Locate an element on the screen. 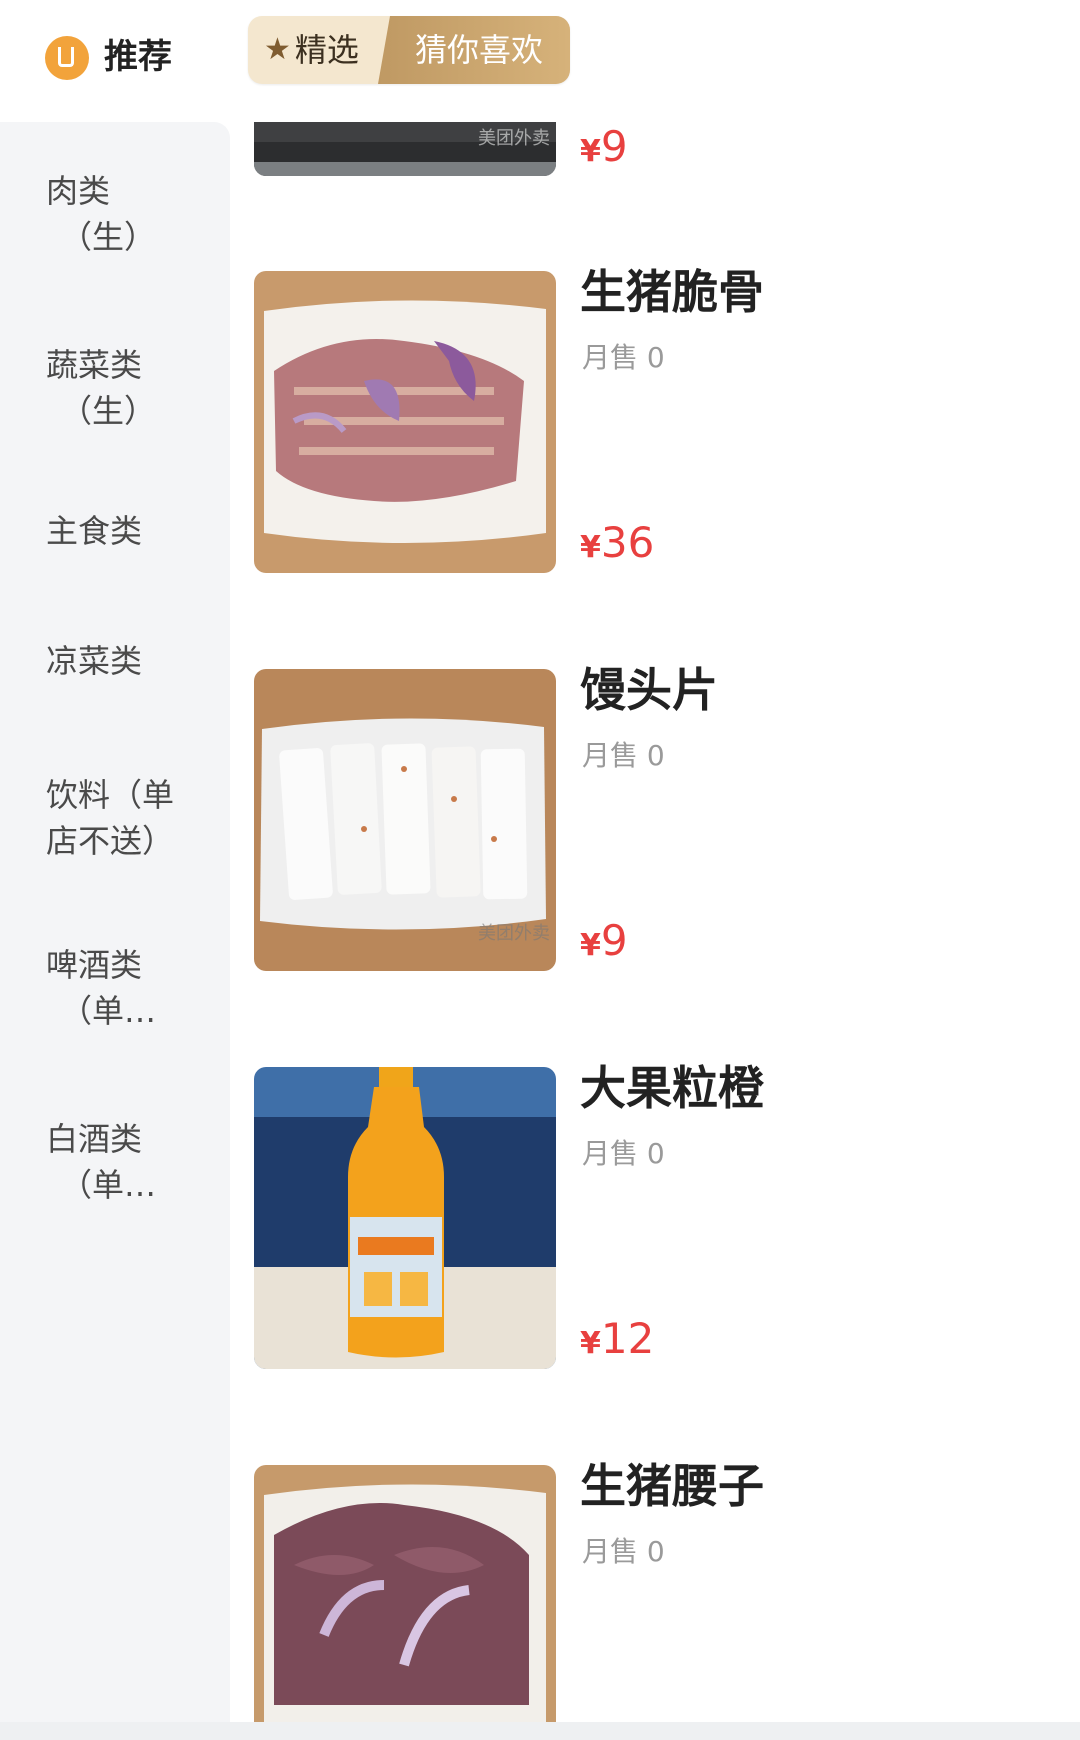 The height and width of the screenshot is (1740, 1080). sidebar-item-drinks: 饮料（单 店不送） is located at coordinates (126, 818).